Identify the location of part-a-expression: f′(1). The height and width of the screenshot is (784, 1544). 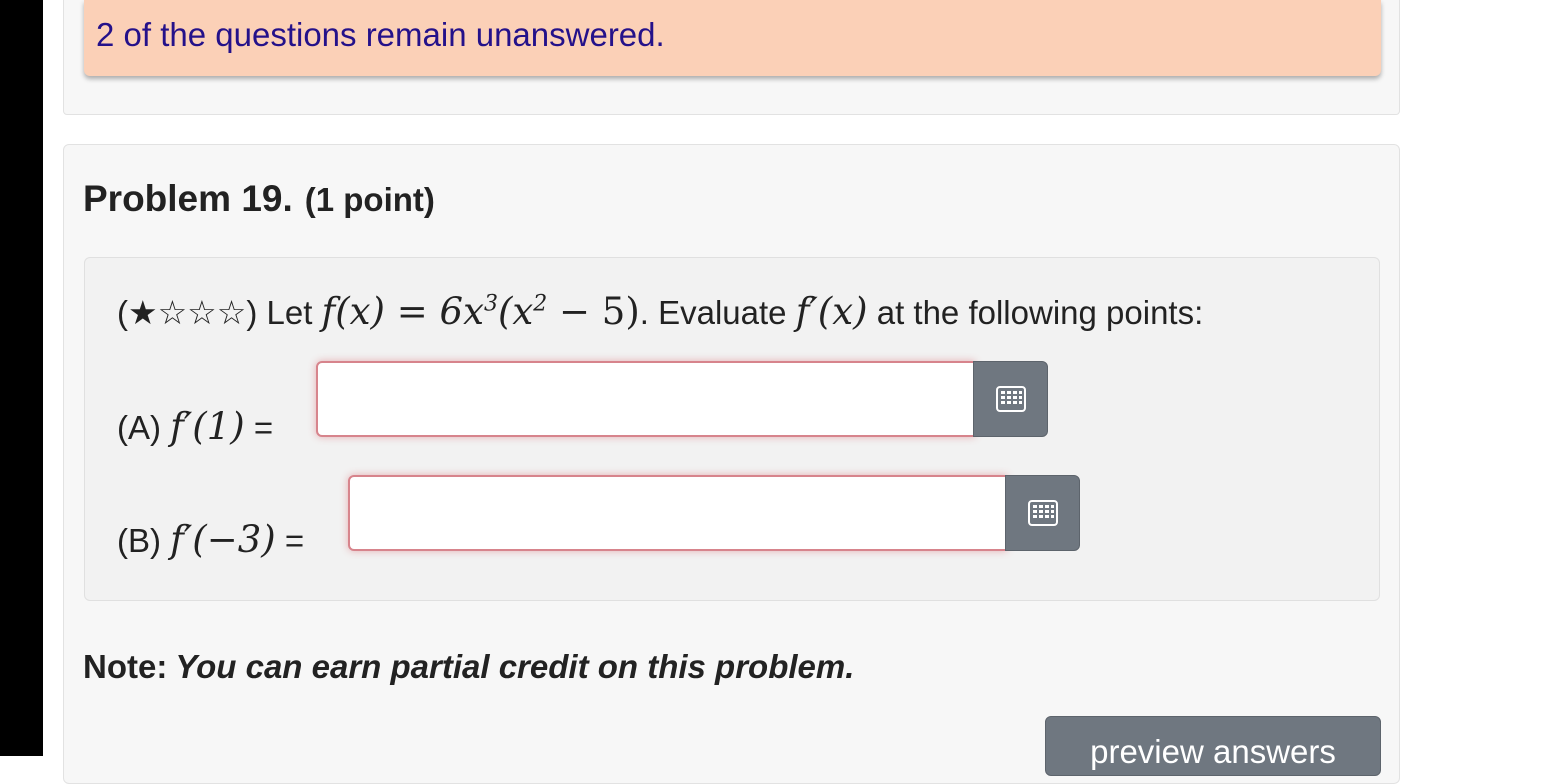
(207, 426).